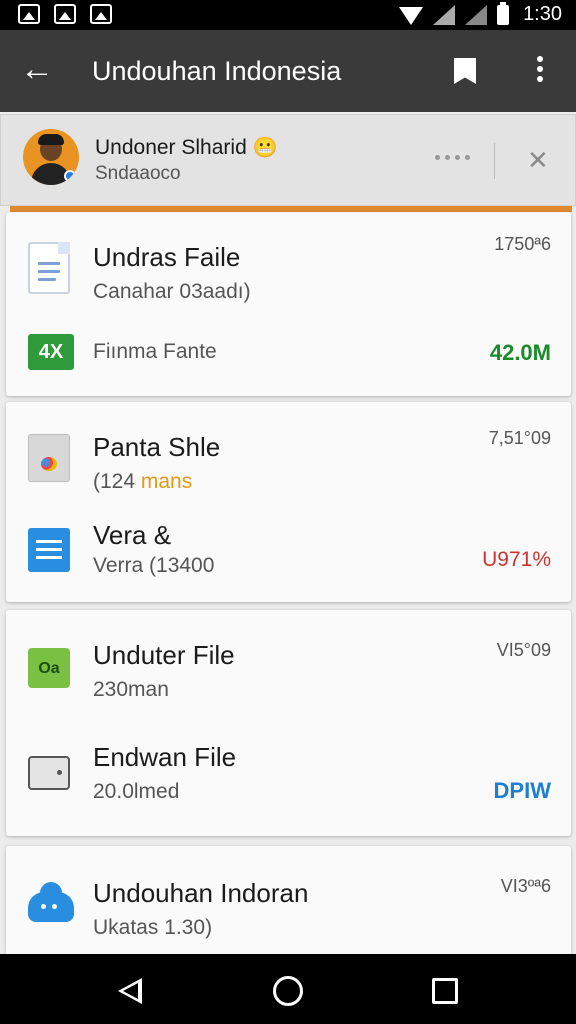 This screenshot has width=576, height=1024. What do you see at coordinates (522, 244) in the screenshot?
I see `file-meta: 1750ª6` at bounding box center [522, 244].